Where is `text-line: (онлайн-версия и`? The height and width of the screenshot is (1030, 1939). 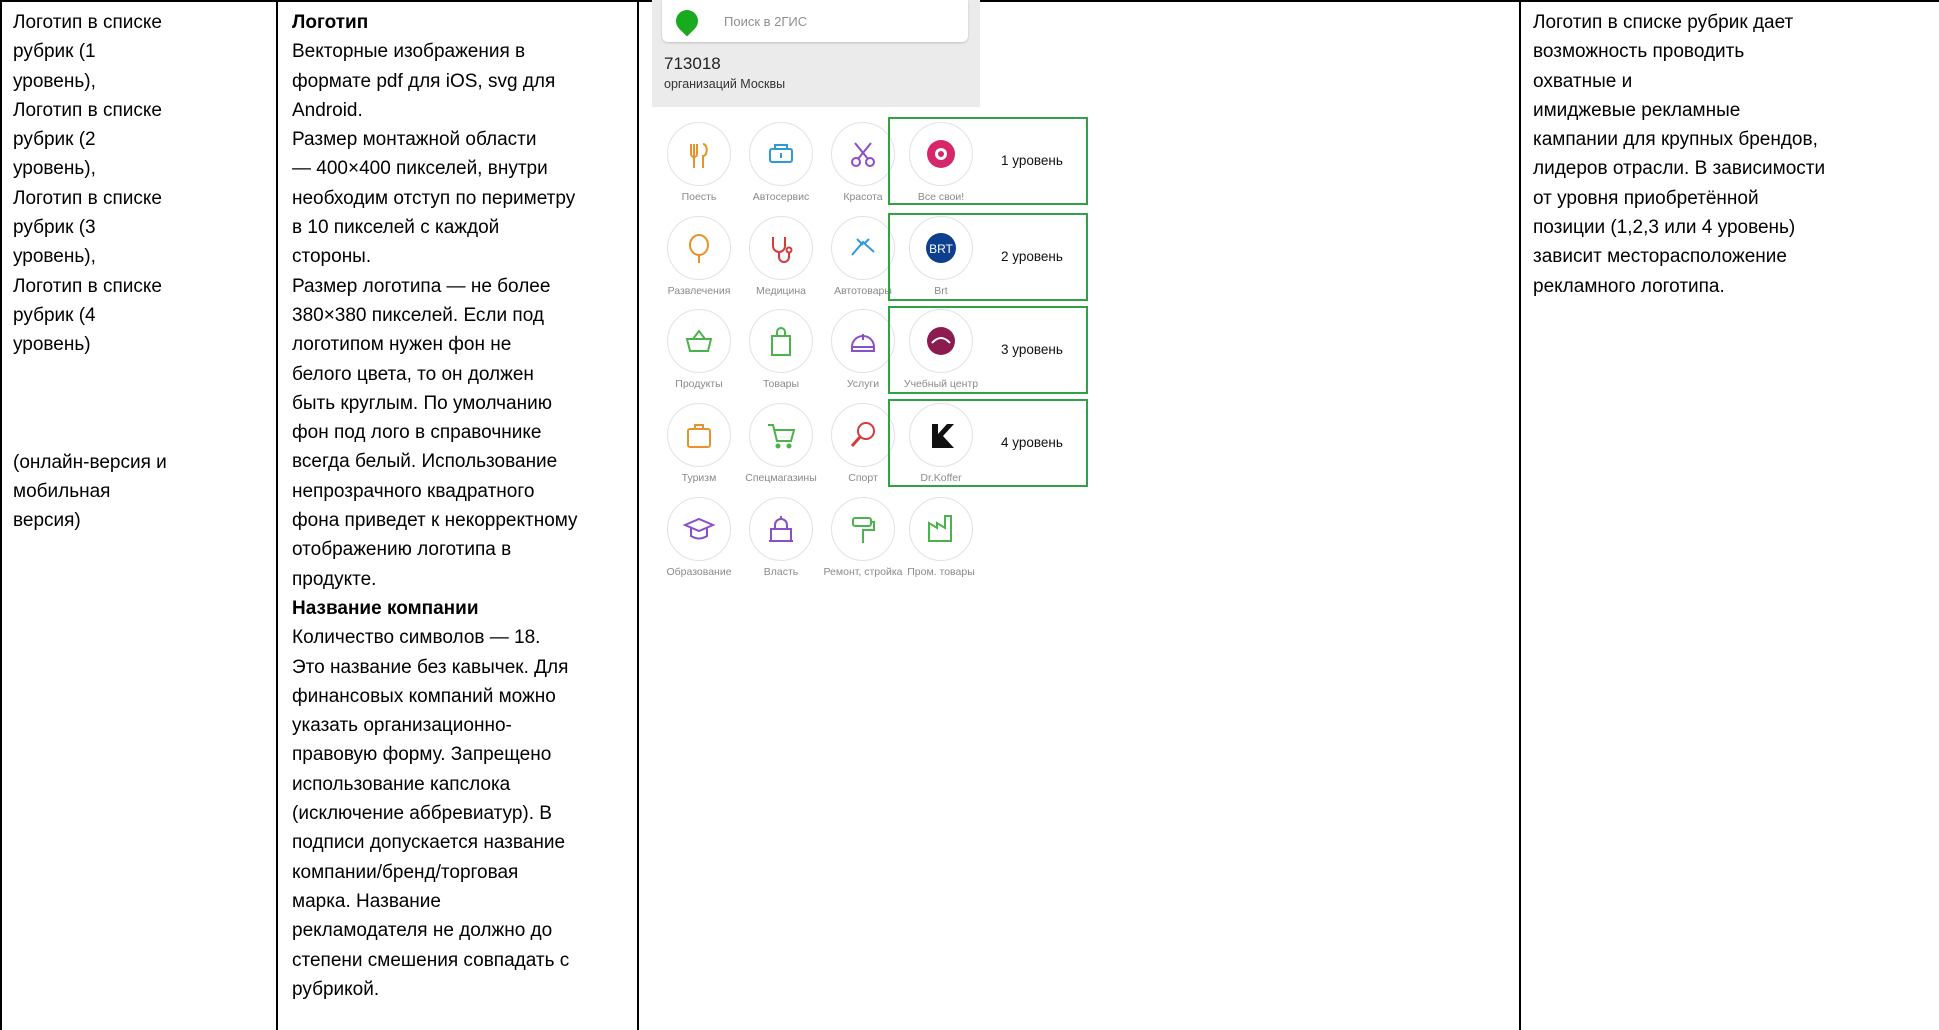 text-line: (онлайн-версия и is located at coordinates (90, 462).